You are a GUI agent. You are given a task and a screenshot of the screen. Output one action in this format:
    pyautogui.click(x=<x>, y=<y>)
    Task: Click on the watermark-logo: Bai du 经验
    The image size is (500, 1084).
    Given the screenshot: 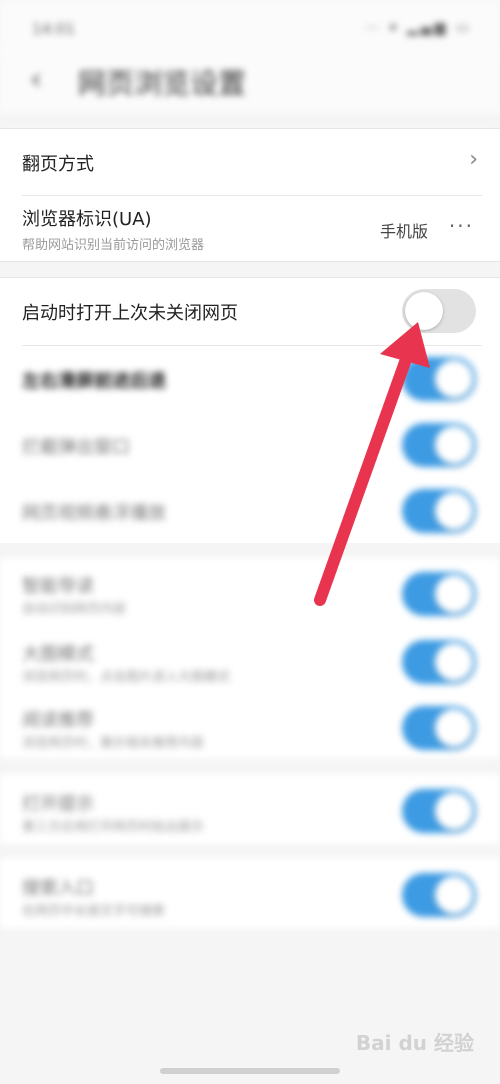 What is the action you would take?
    pyautogui.click(x=414, y=1043)
    